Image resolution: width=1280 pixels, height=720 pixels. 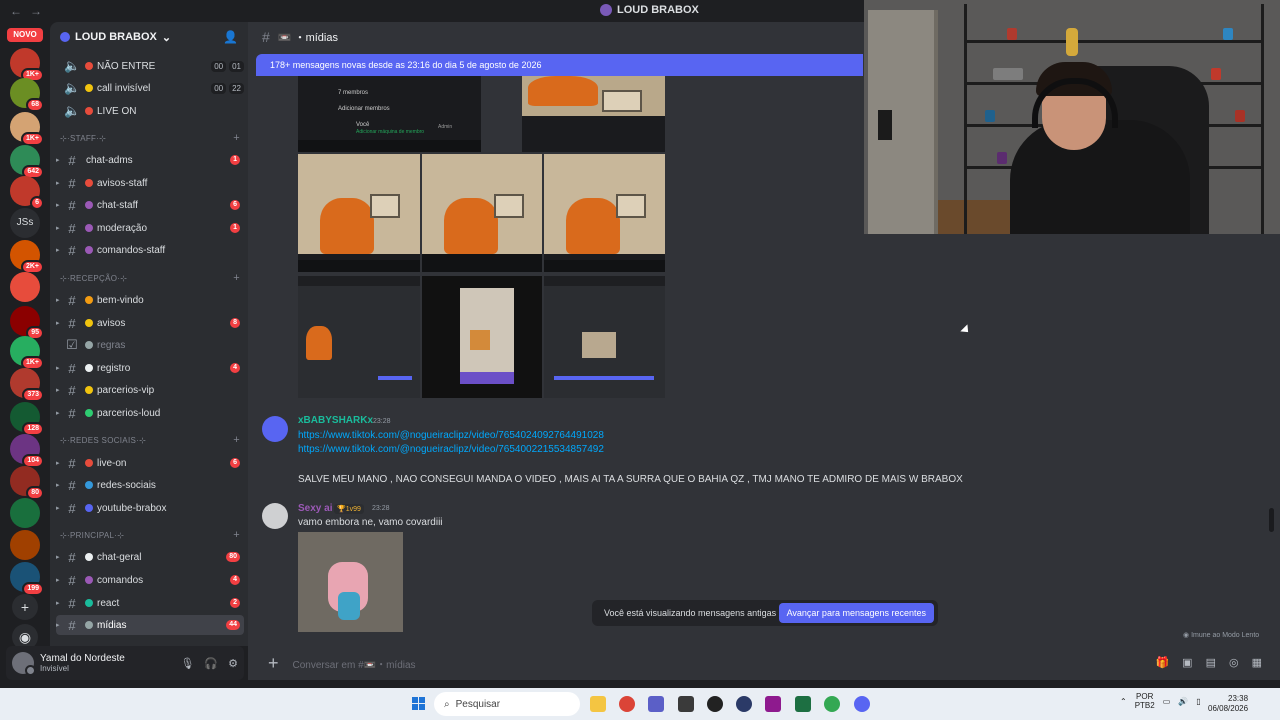 I want to click on message-author: xBABYSHARKx, so click(x=335, y=420).